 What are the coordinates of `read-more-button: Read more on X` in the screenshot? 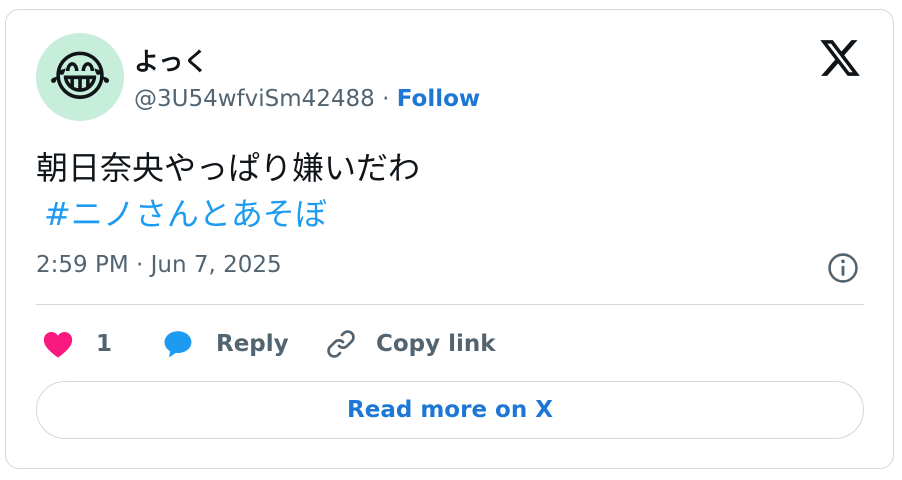 It's located at (450, 410).